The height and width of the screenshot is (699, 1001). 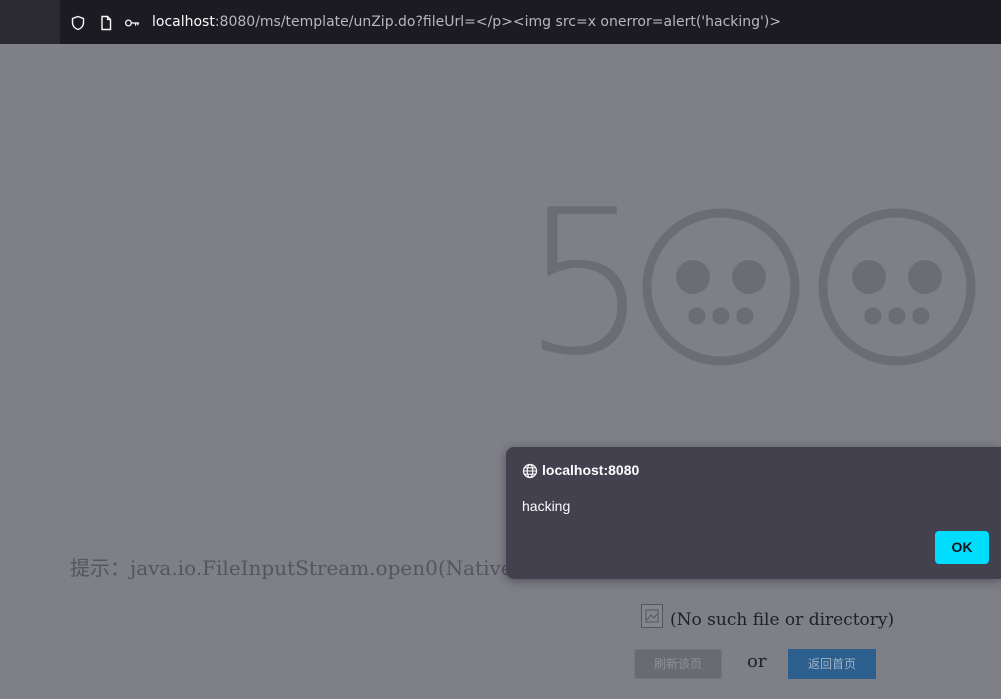 I want to click on dialog-message: hacking, so click(x=546, y=506).